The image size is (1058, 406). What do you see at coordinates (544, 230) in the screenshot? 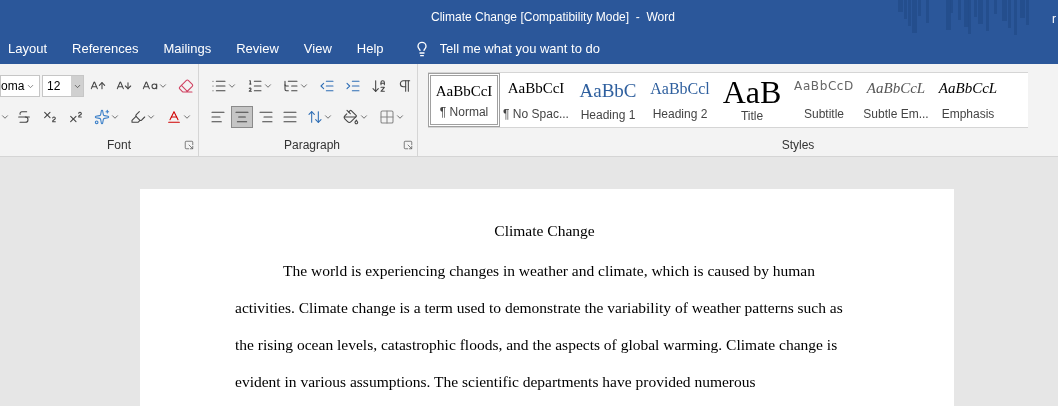
I see `document-title: Climate Change` at bounding box center [544, 230].